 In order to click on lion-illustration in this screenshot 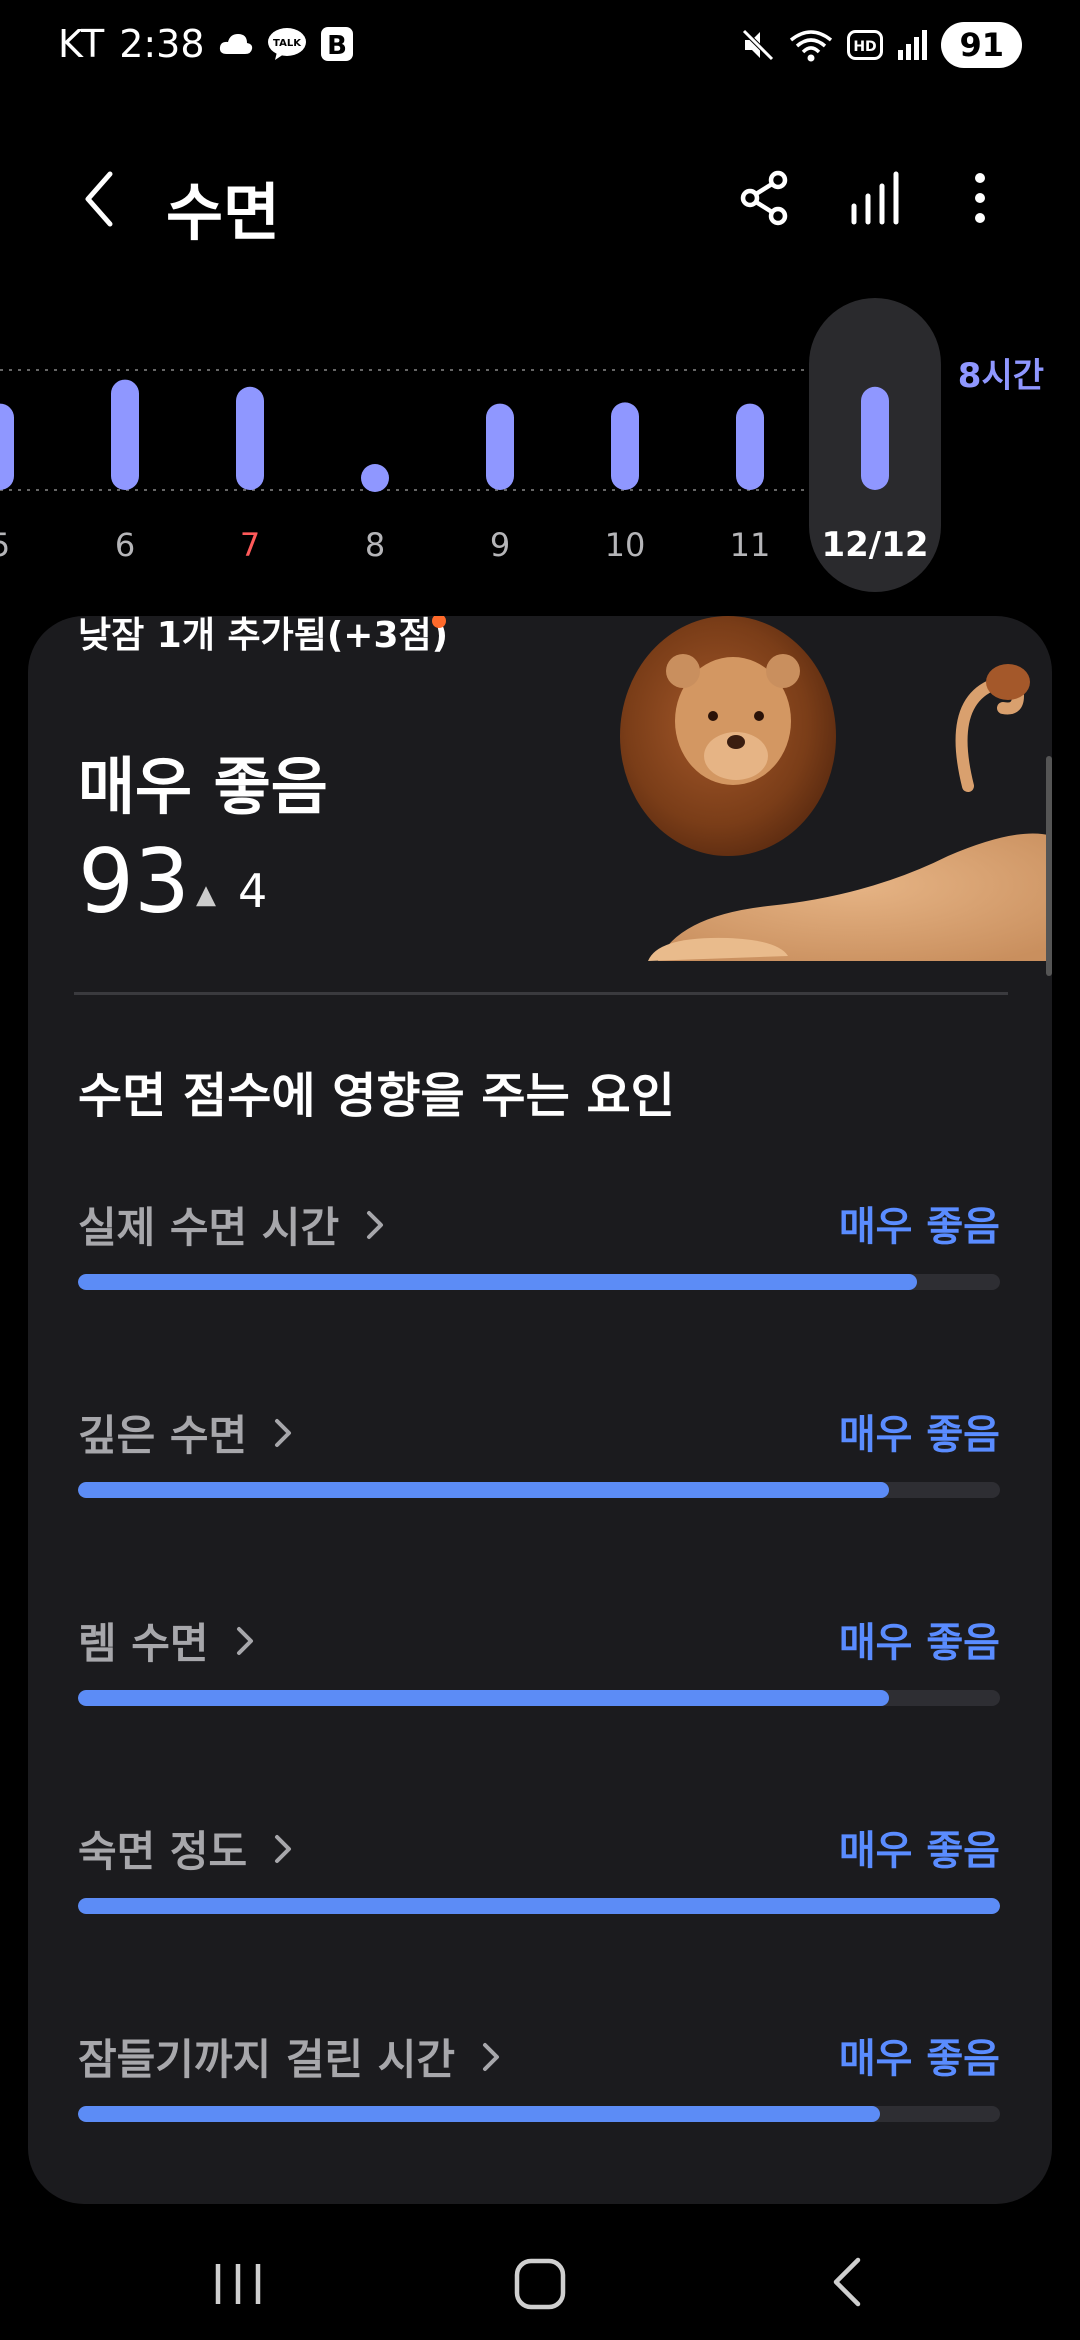, I will do `click(836, 788)`.